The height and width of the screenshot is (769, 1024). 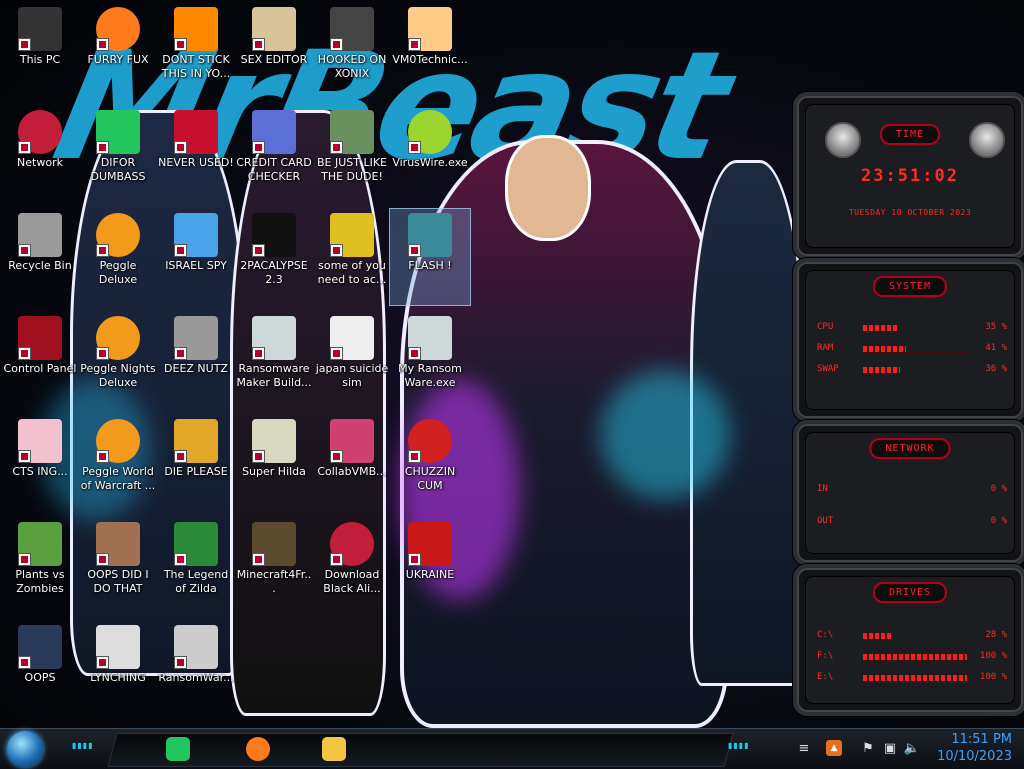 I want to click on desktop-icon: Network, so click(x=40, y=154).